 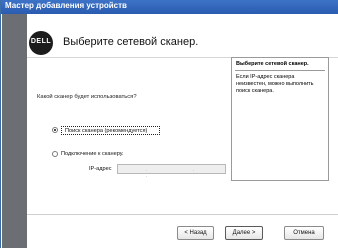 I want to click on option-connect-label: Подключение к сканеру., so click(x=92, y=154).